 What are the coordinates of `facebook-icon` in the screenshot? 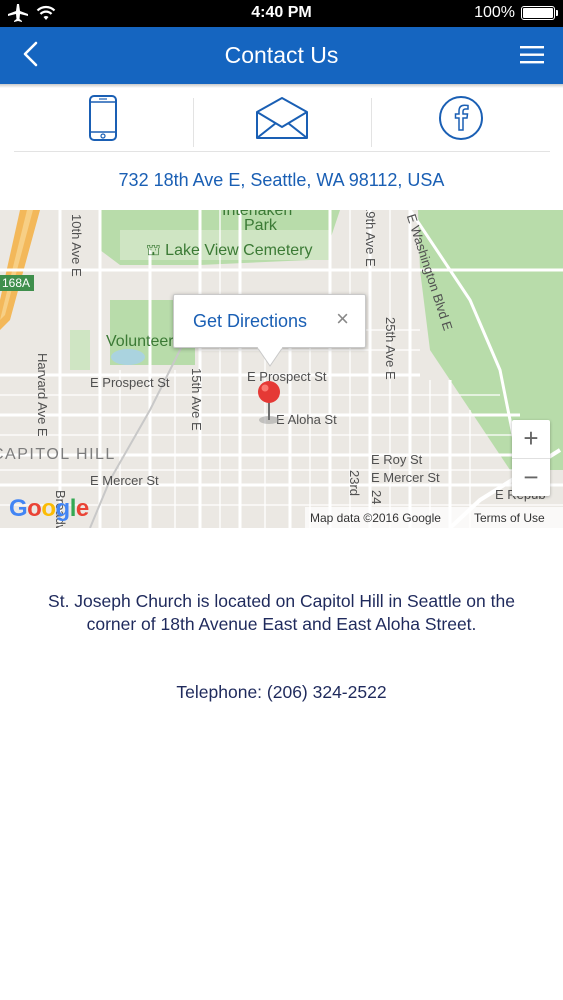 It's located at (461, 120).